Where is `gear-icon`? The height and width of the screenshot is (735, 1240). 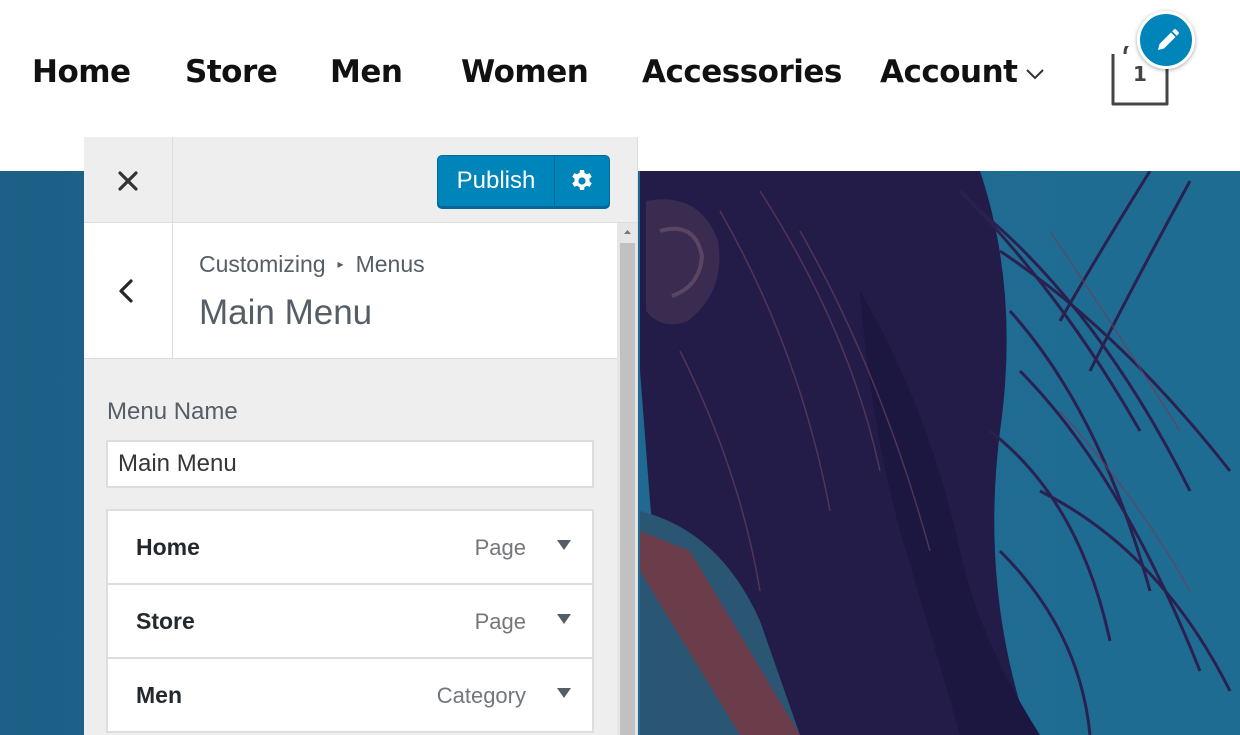 gear-icon is located at coordinates (582, 180).